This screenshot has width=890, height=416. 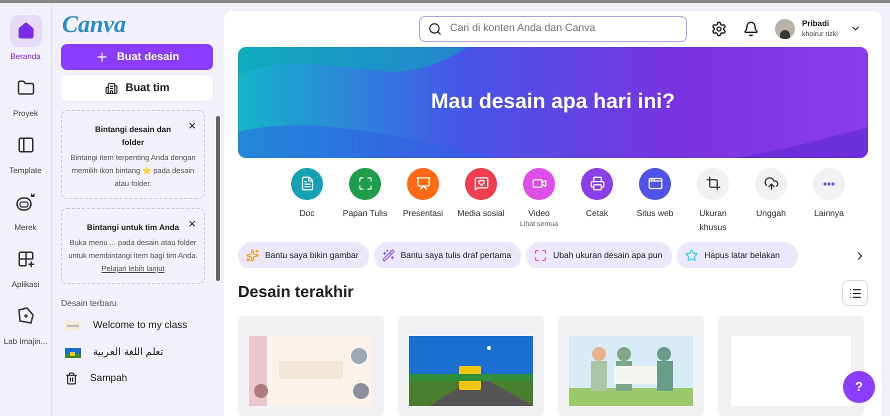 I want to click on suggestion-chip: Ubah ukuran desain apa pun, so click(x=599, y=255).